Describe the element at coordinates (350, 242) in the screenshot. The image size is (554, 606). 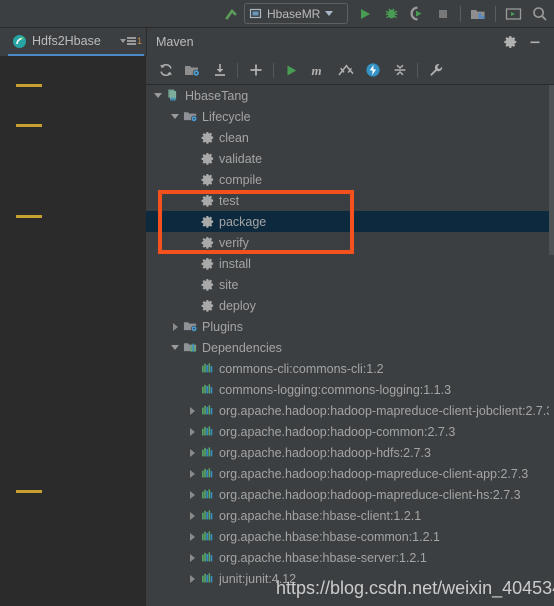
I see `tree-row: verify` at that location.